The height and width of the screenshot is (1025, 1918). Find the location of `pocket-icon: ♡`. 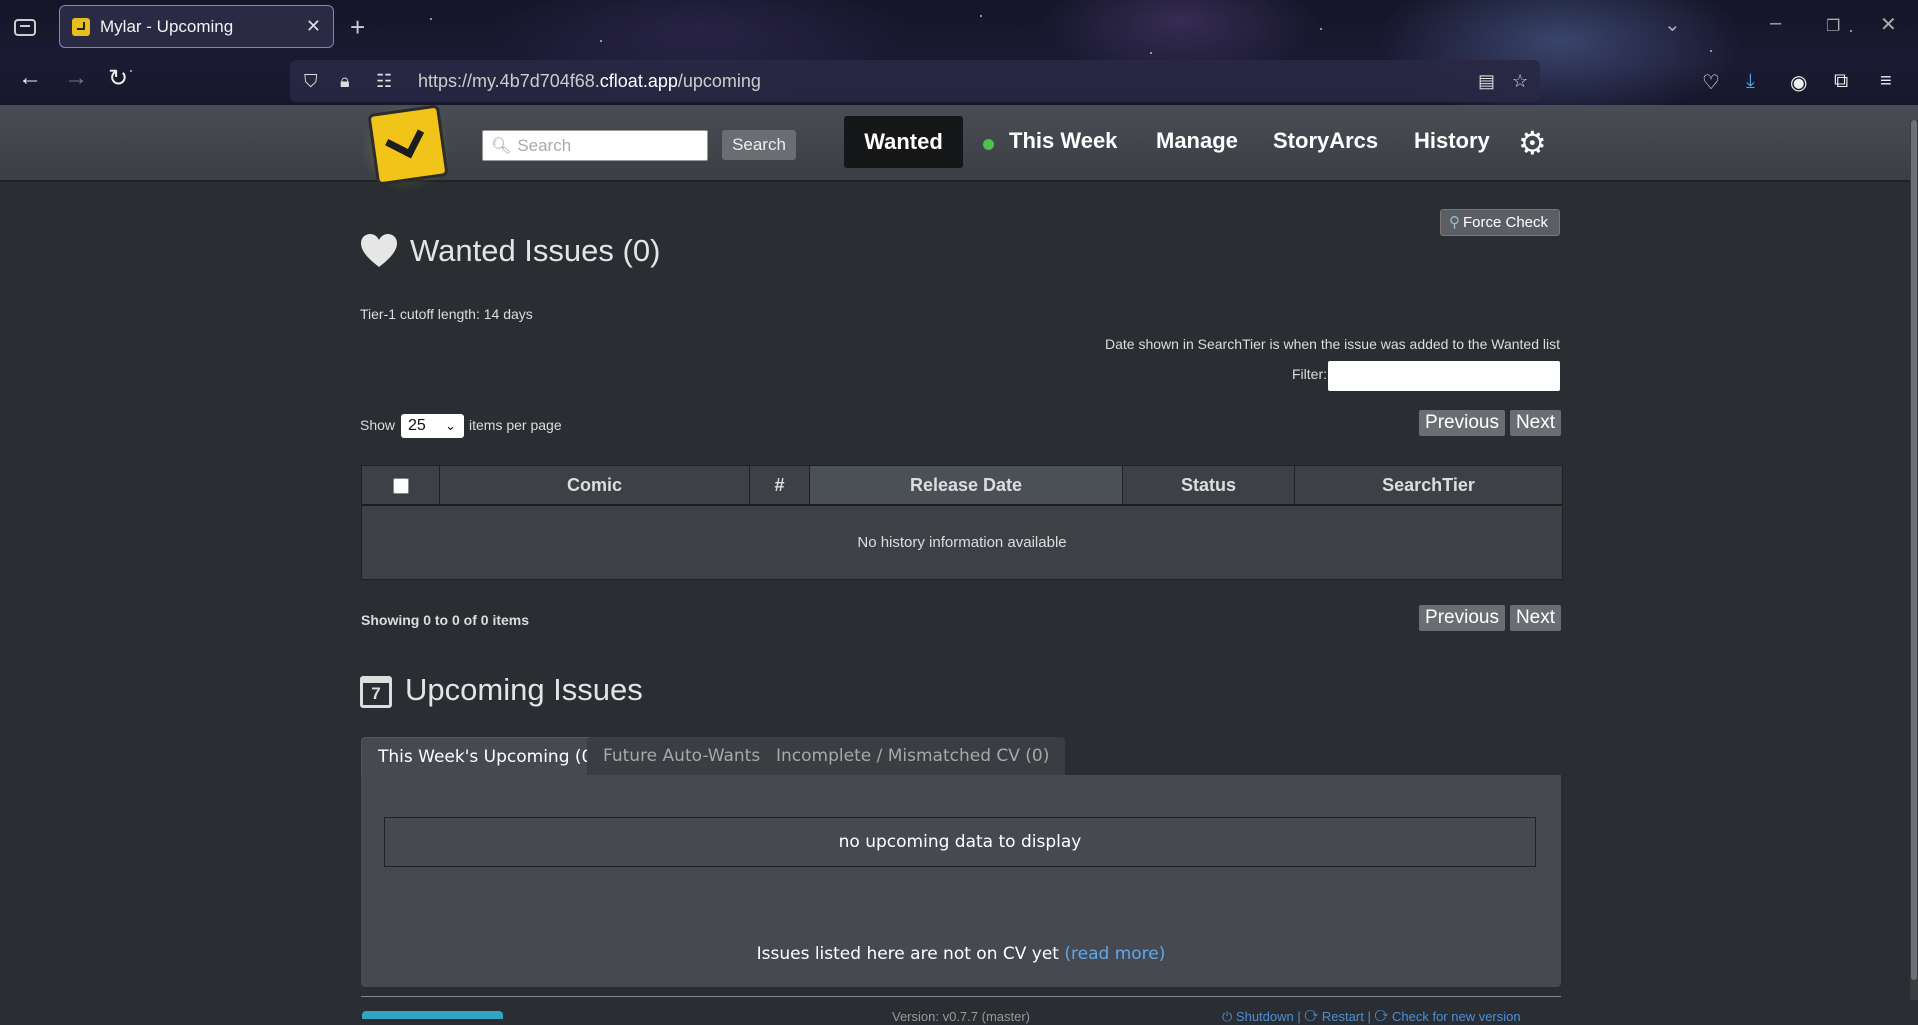

pocket-icon: ♡ is located at coordinates (1711, 82).